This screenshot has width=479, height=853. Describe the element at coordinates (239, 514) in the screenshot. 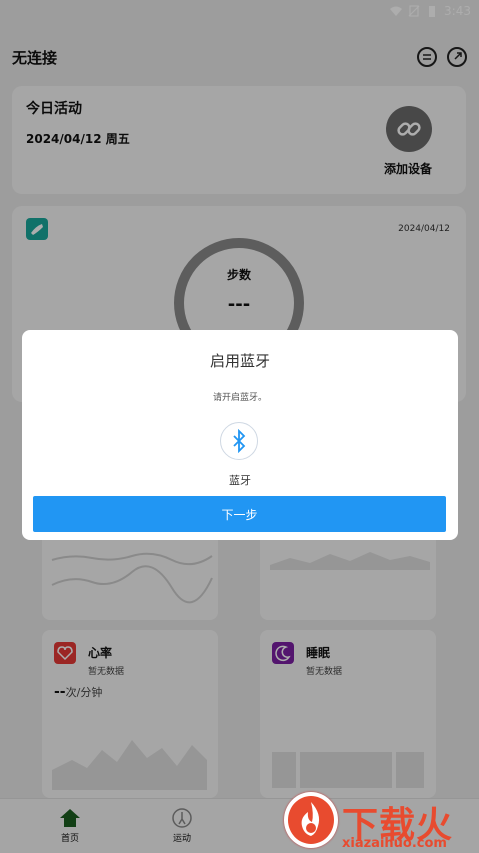

I see `next-button: 下一步` at that location.